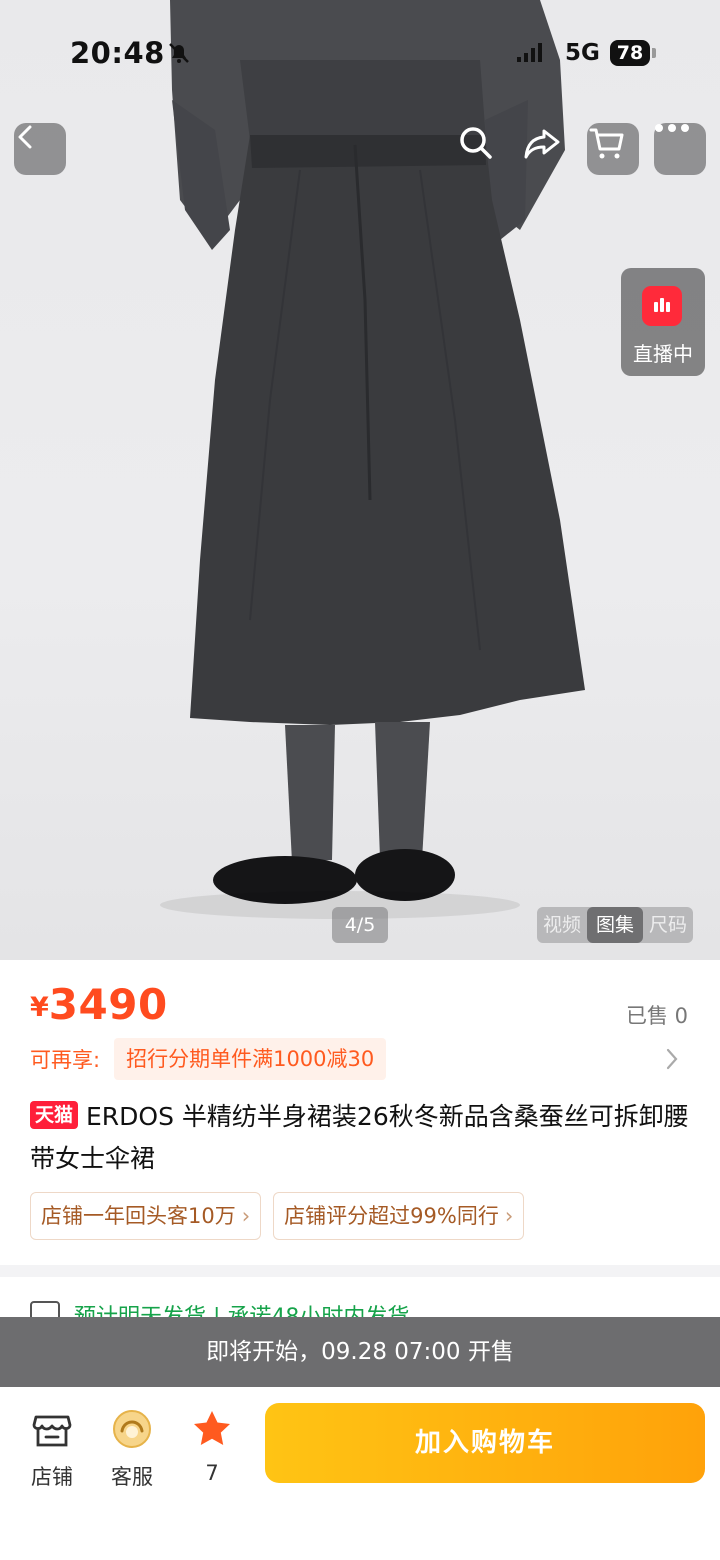 The width and height of the screenshot is (720, 1560). I want to click on delivery-text: 预计明天发货 | 承诺48小时内发货, so click(241, 1308).